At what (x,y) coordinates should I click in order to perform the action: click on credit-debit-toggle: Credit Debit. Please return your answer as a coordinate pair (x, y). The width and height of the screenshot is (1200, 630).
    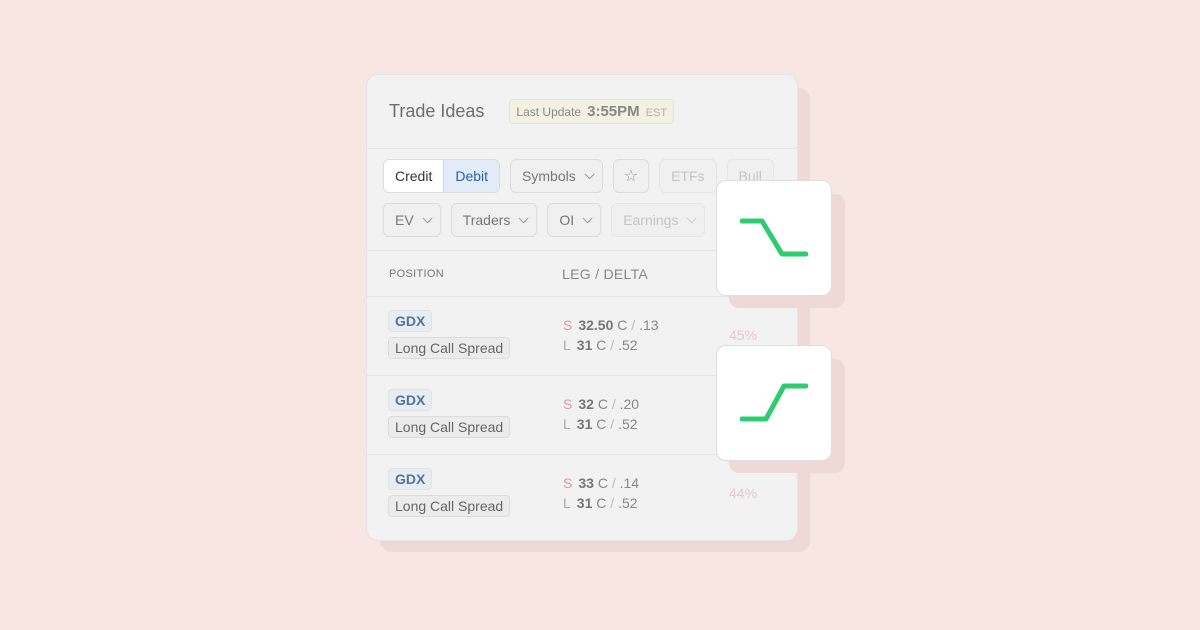
    Looking at the image, I should click on (442, 176).